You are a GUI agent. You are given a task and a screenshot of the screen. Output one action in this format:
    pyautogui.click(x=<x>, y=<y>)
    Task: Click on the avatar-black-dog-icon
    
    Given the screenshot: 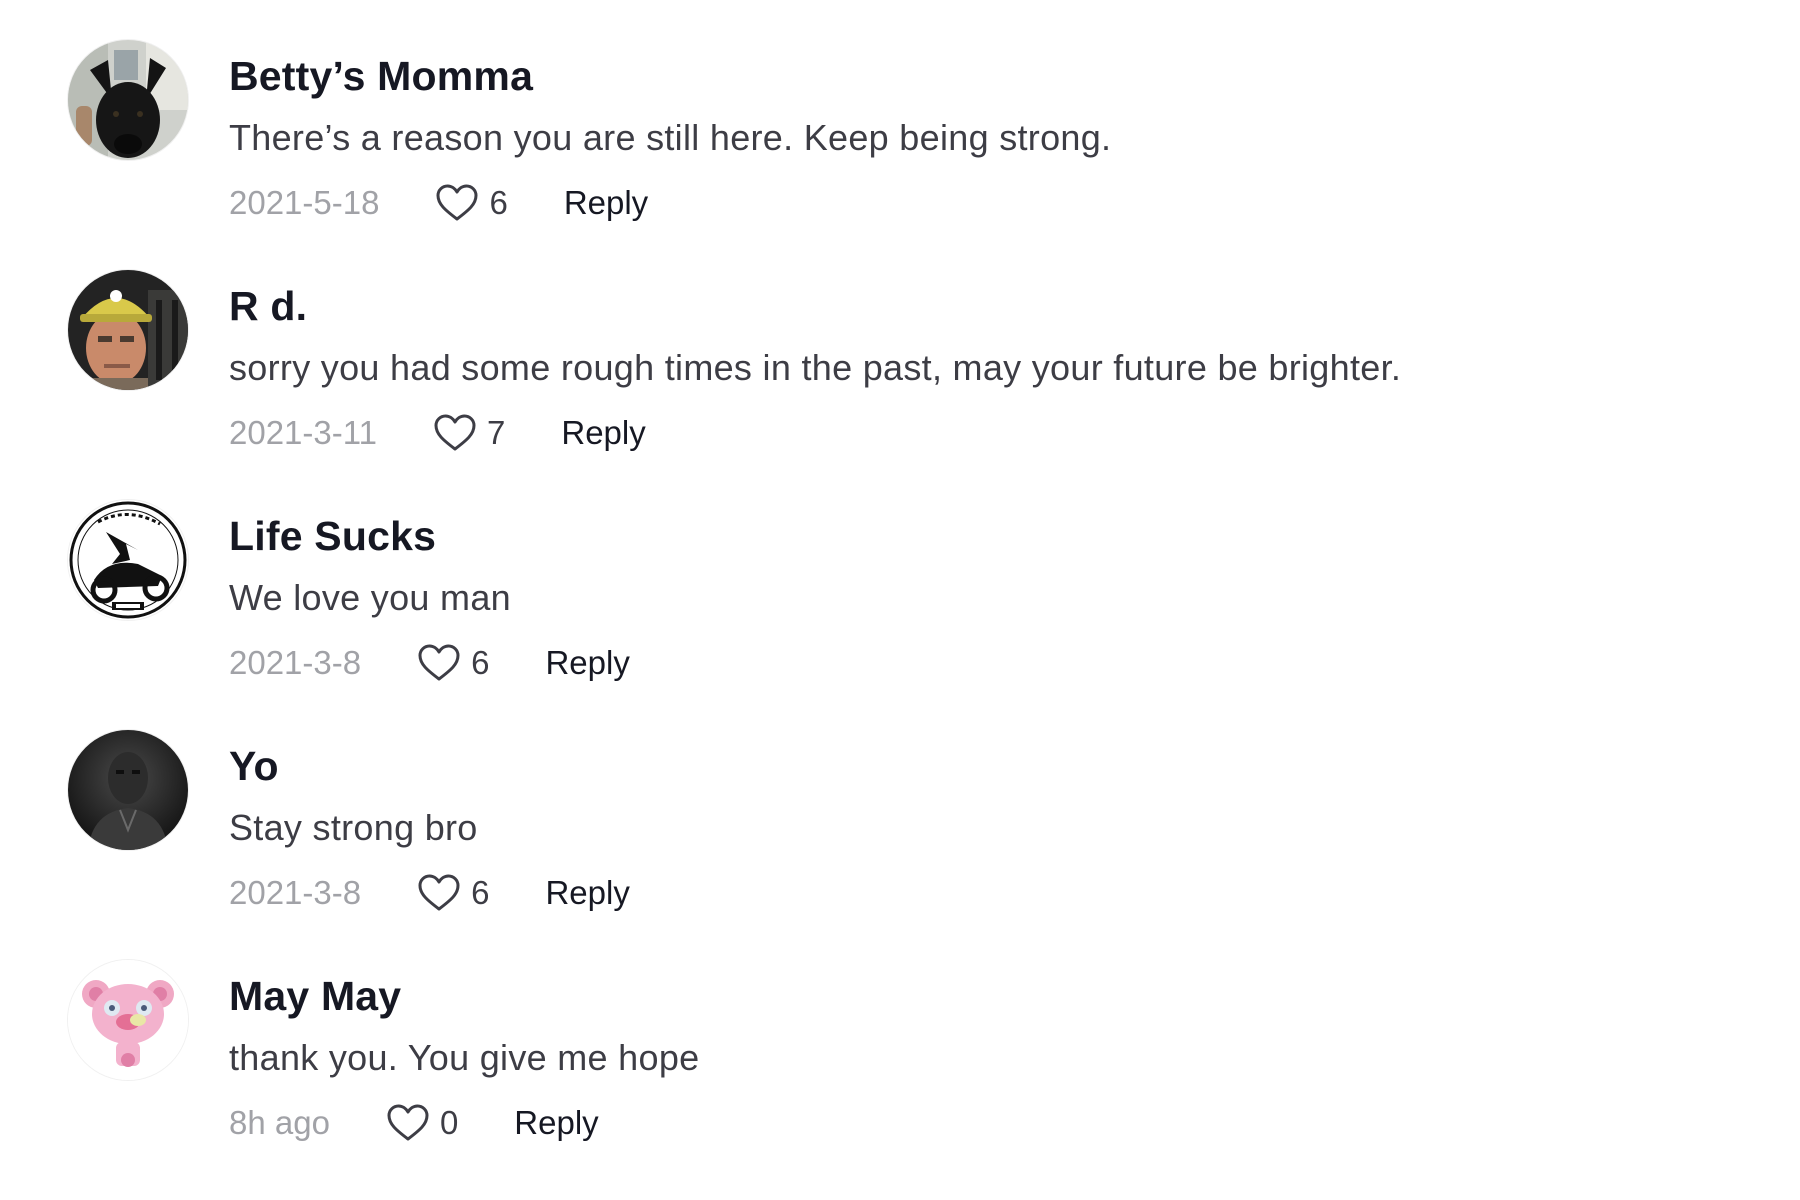 What is the action you would take?
    pyautogui.click(x=128, y=100)
    